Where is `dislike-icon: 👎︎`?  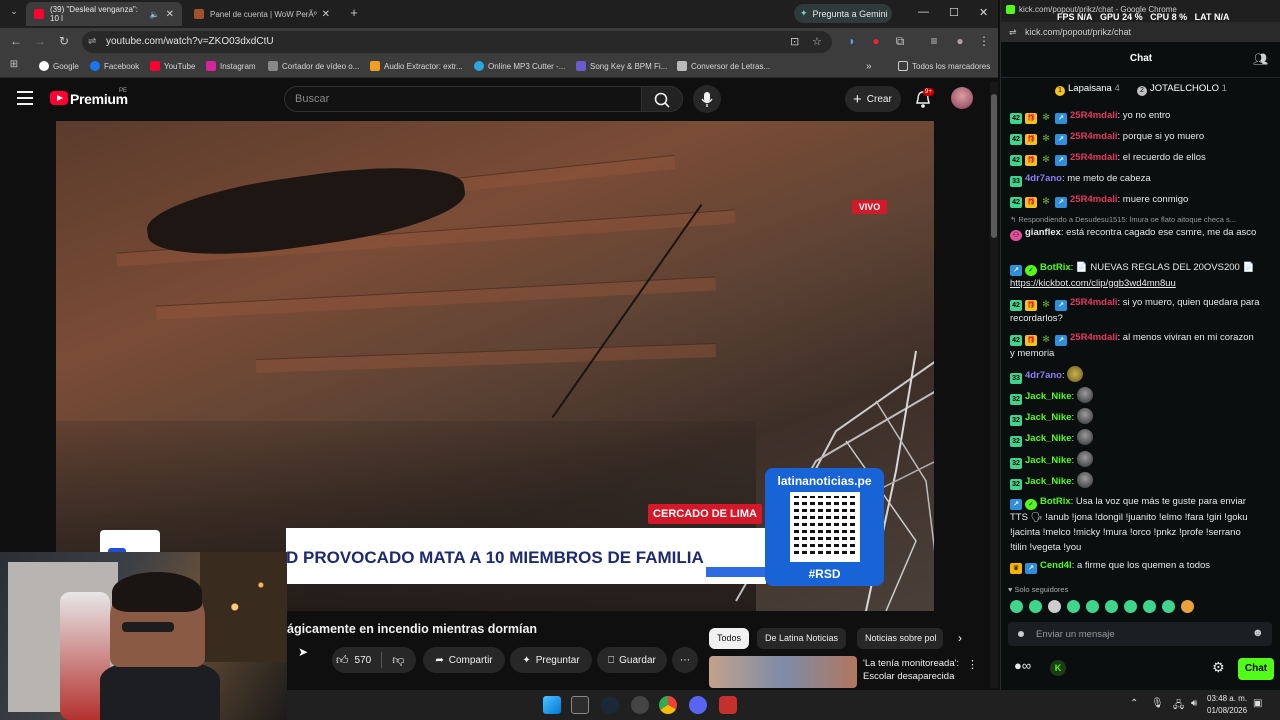
dislike-icon: 👎︎ is located at coordinates (398, 660).